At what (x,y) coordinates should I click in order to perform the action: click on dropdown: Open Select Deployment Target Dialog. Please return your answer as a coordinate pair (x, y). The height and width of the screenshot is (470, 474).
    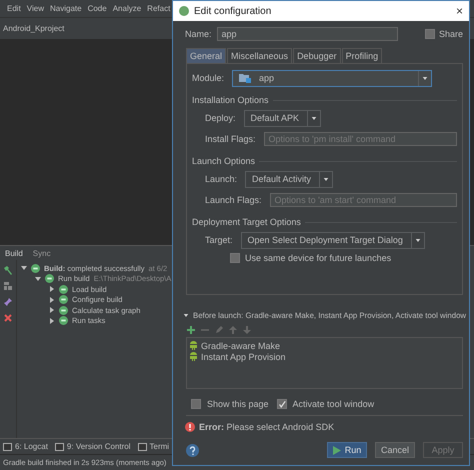
    Looking at the image, I should click on (332, 240).